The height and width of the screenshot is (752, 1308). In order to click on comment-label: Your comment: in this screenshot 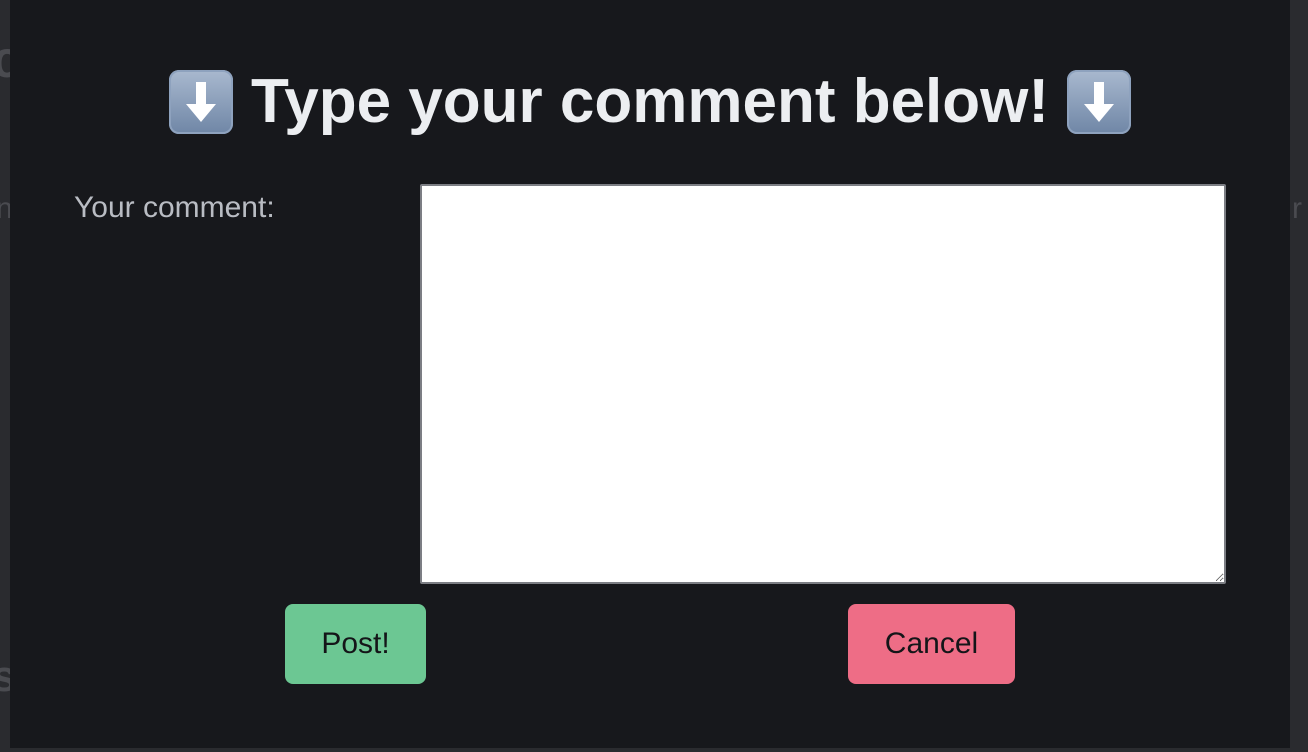, I will do `click(174, 207)`.